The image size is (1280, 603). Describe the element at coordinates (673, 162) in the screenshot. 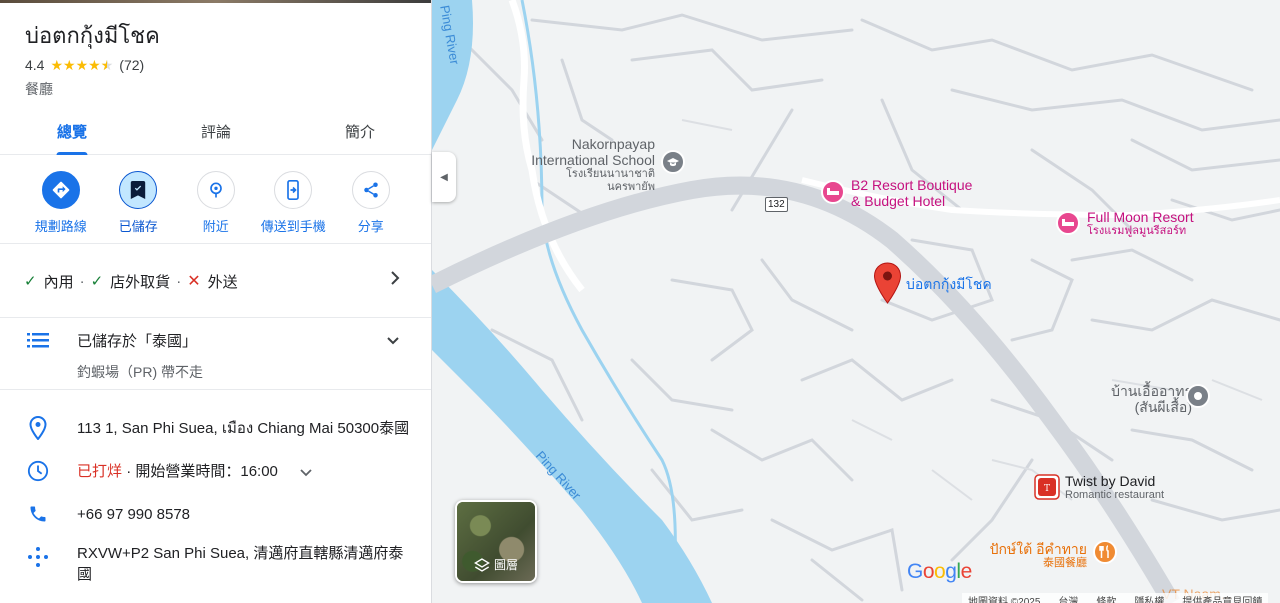

I see `school-icon` at that location.